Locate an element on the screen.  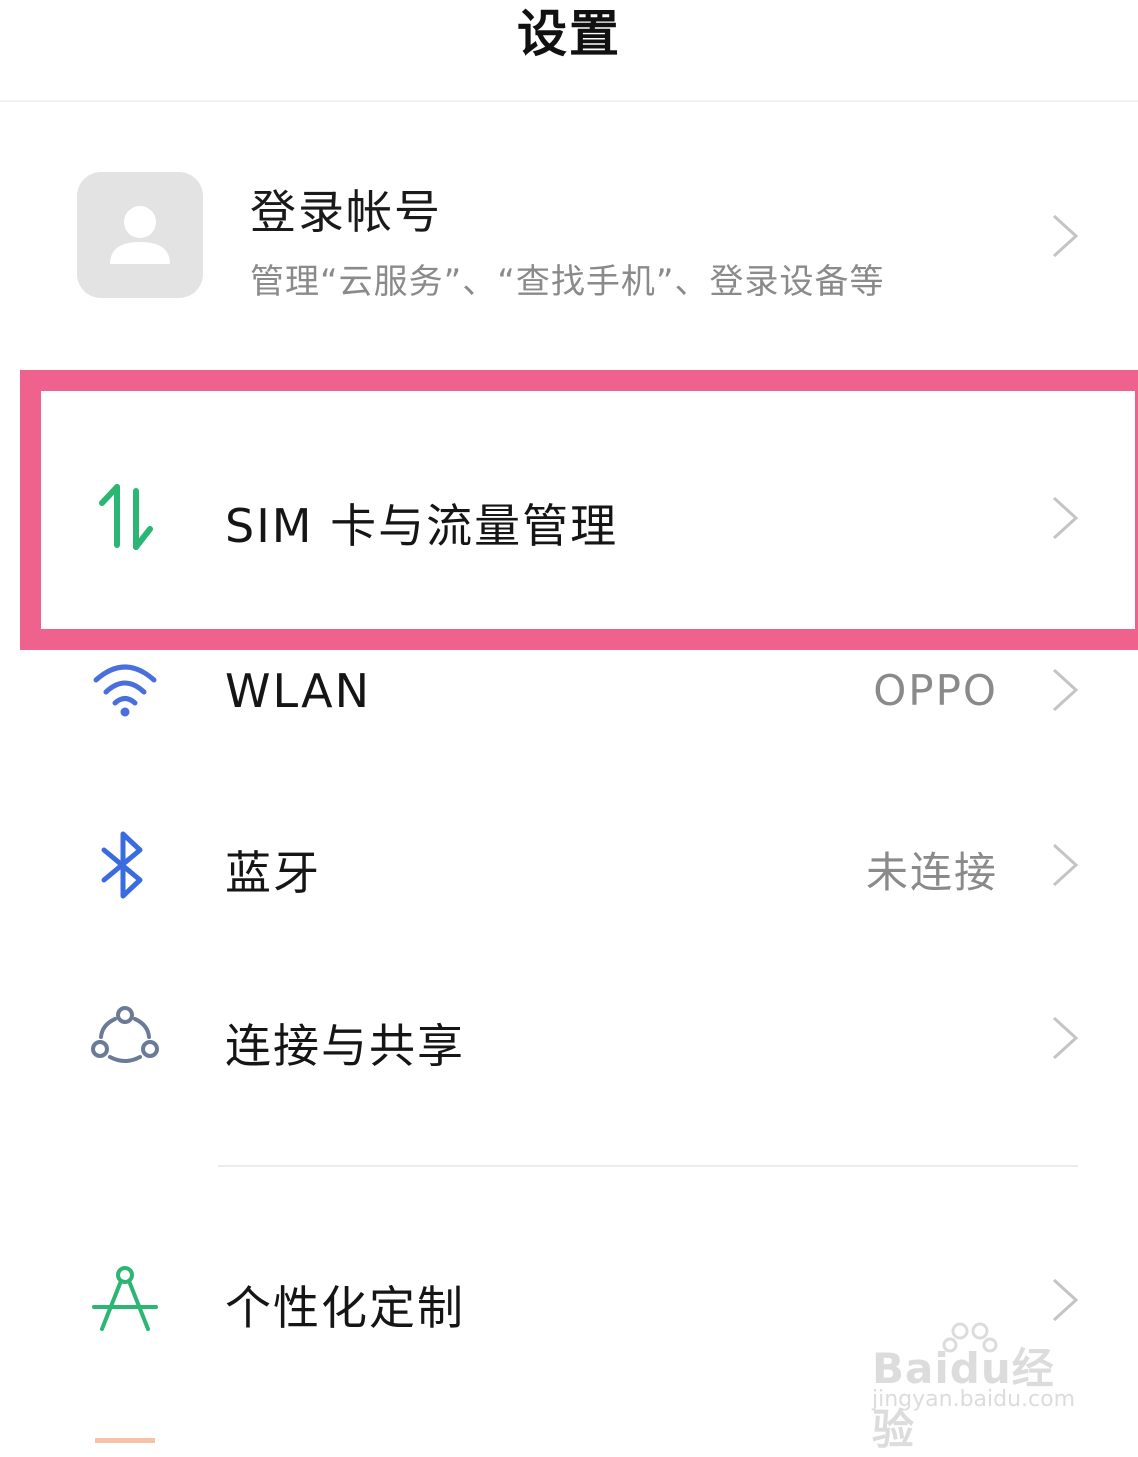
section-divider is located at coordinates (648, 1166).